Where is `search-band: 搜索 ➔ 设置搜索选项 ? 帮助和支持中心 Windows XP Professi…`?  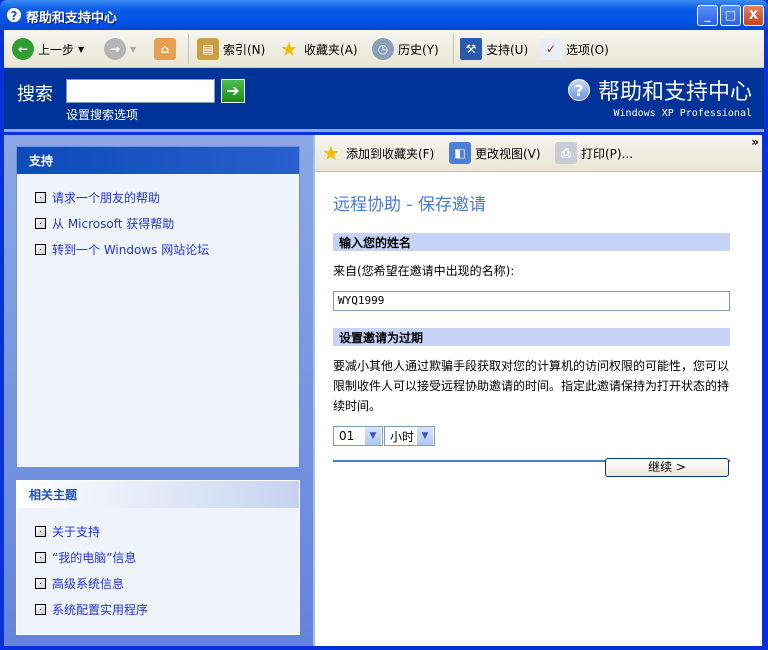
search-band: 搜索 ➔ 设置搜索选项 ? 帮助和支持中心 Windows XP Professi… is located at coordinates (384, 100).